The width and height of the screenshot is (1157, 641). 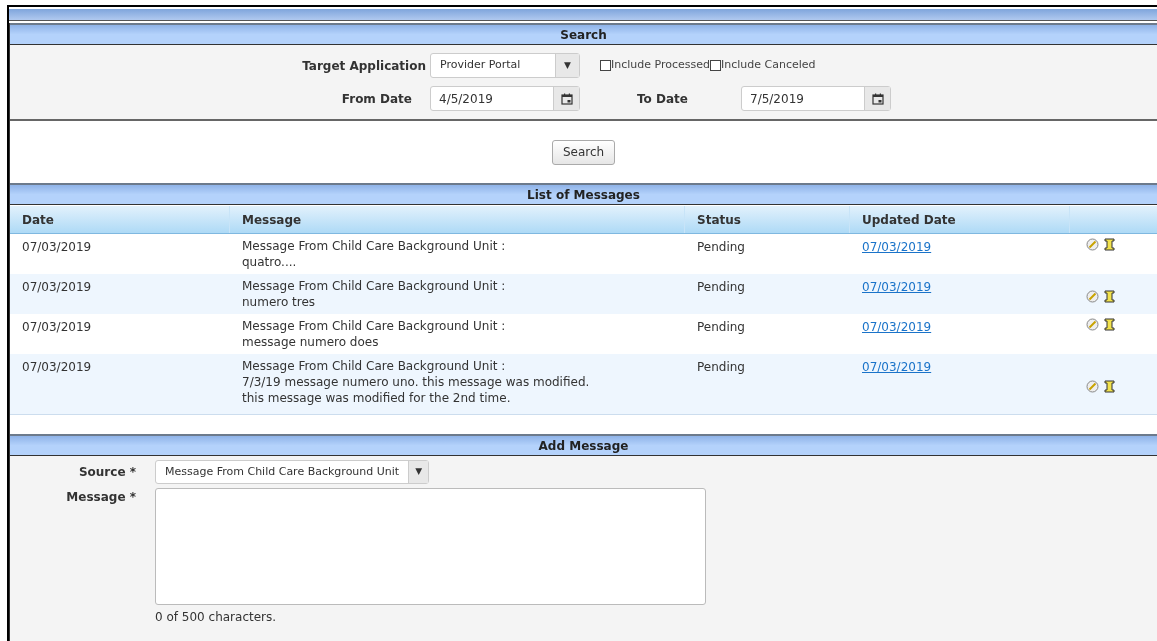 What do you see at coordinates (363, 66) in the screenshot?
I see `field-label: Target Application` at bounding box center [363, 66].